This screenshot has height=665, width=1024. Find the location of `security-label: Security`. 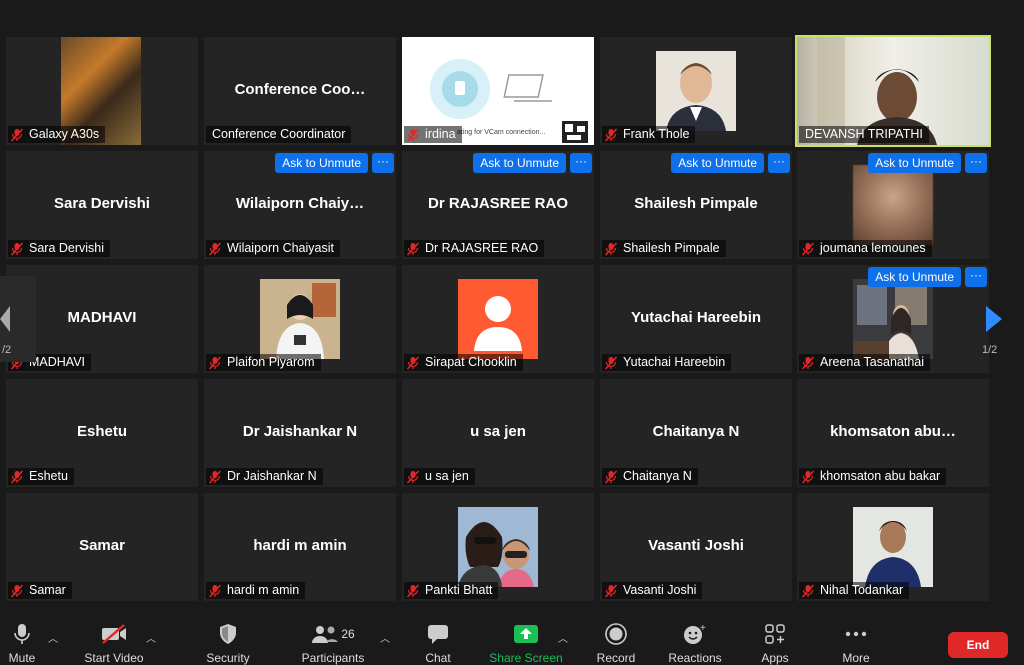

security-label: Security is located at coordinates (228, 658).